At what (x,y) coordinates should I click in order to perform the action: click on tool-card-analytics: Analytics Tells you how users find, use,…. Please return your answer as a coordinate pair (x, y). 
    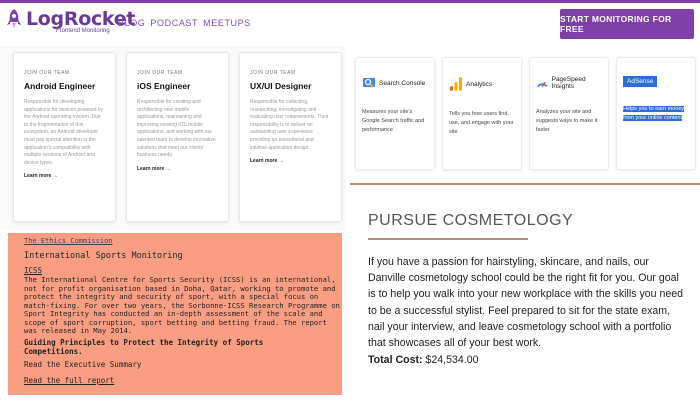
    Looking at the image, I should click on (482, 113).